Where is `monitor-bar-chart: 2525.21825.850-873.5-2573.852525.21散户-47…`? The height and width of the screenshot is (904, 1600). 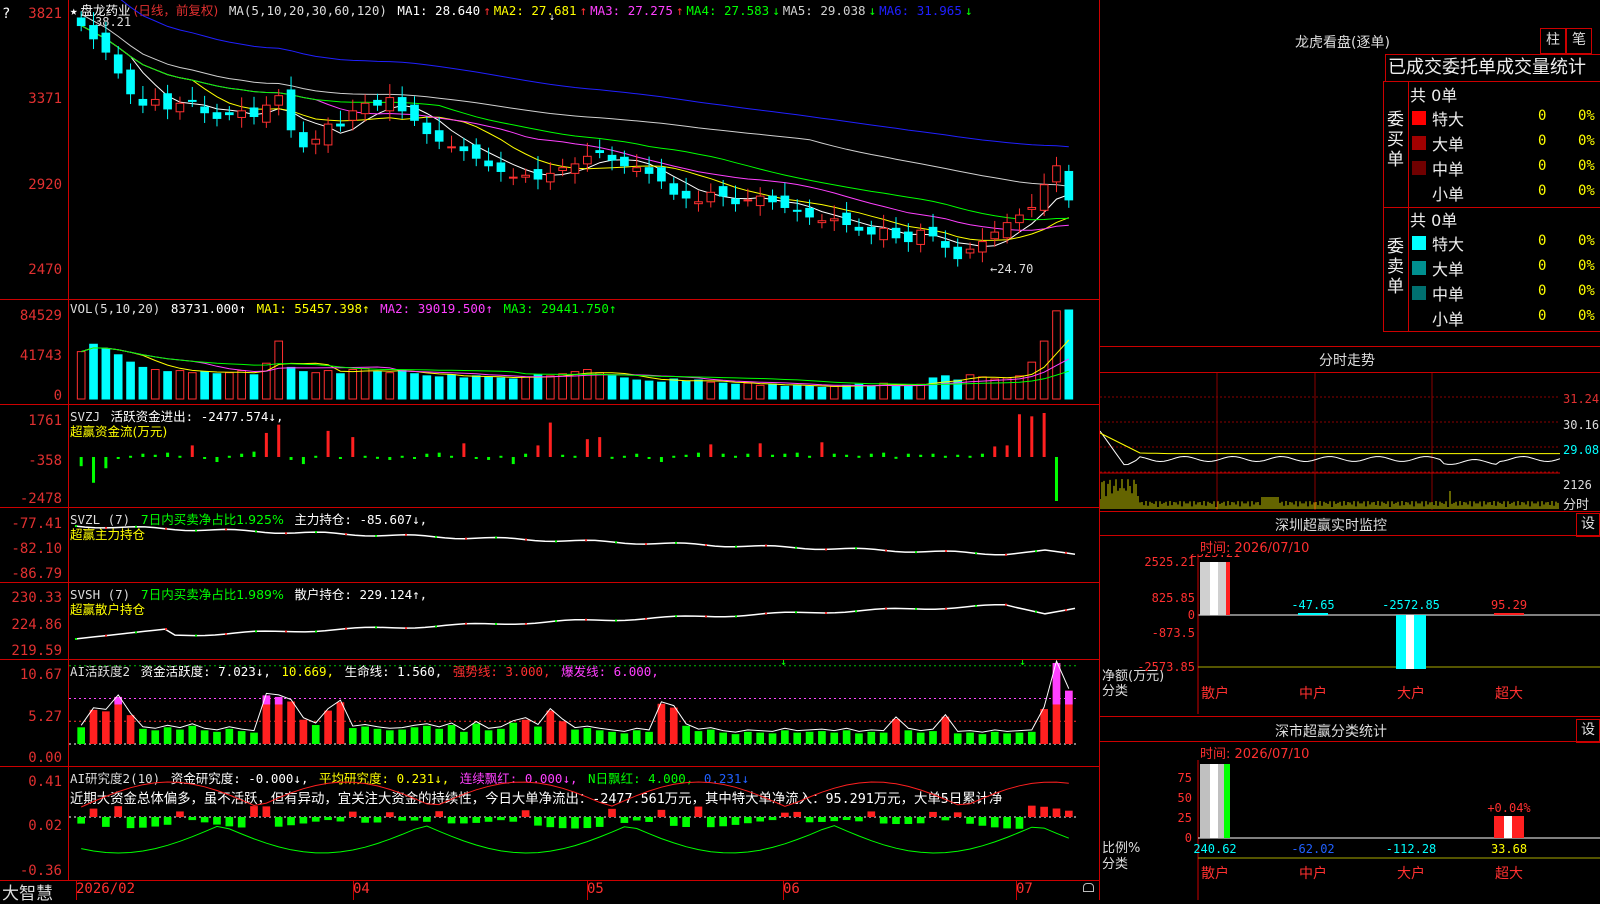 monitor-bar-chart: 2525.21825.850-873.5-2573.852525.21散户-47… is located at coordinates (1350, 634).